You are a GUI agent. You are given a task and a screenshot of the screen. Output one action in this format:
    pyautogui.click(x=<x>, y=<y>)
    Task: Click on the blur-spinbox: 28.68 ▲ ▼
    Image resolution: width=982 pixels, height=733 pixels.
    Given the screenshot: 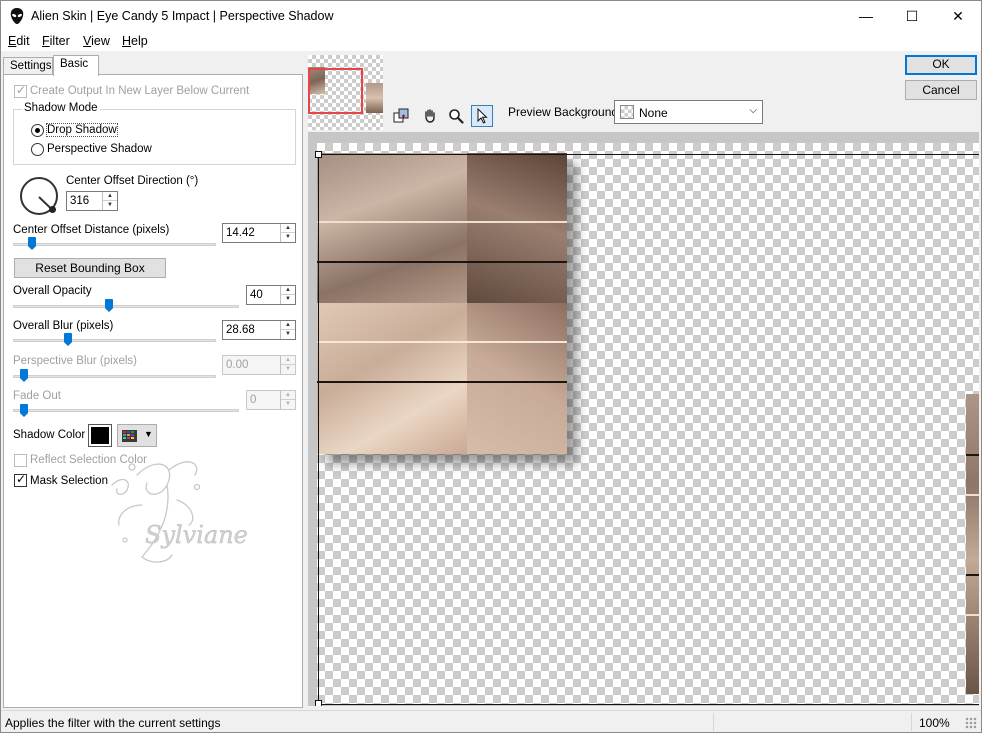 What is the action you would take?
    pyautogui.click(x=259, y=330)
    